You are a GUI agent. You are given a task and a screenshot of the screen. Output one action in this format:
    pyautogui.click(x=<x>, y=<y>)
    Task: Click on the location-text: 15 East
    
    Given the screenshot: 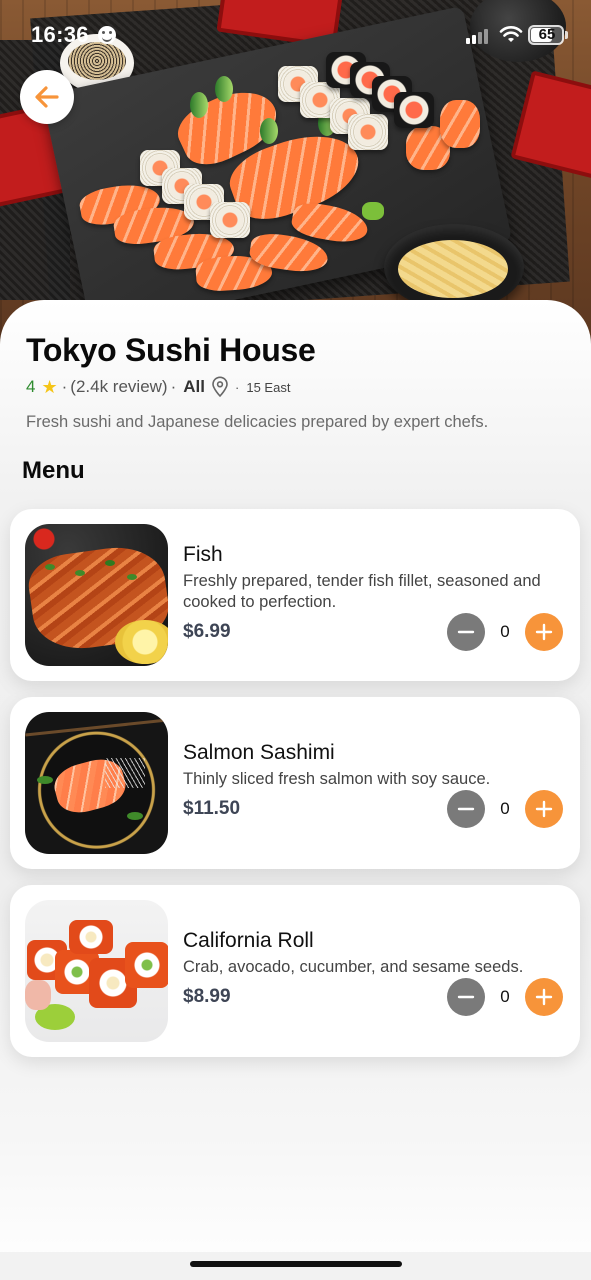 What is the action you would take?
    pyautogui.click(x=268, y=387)
    